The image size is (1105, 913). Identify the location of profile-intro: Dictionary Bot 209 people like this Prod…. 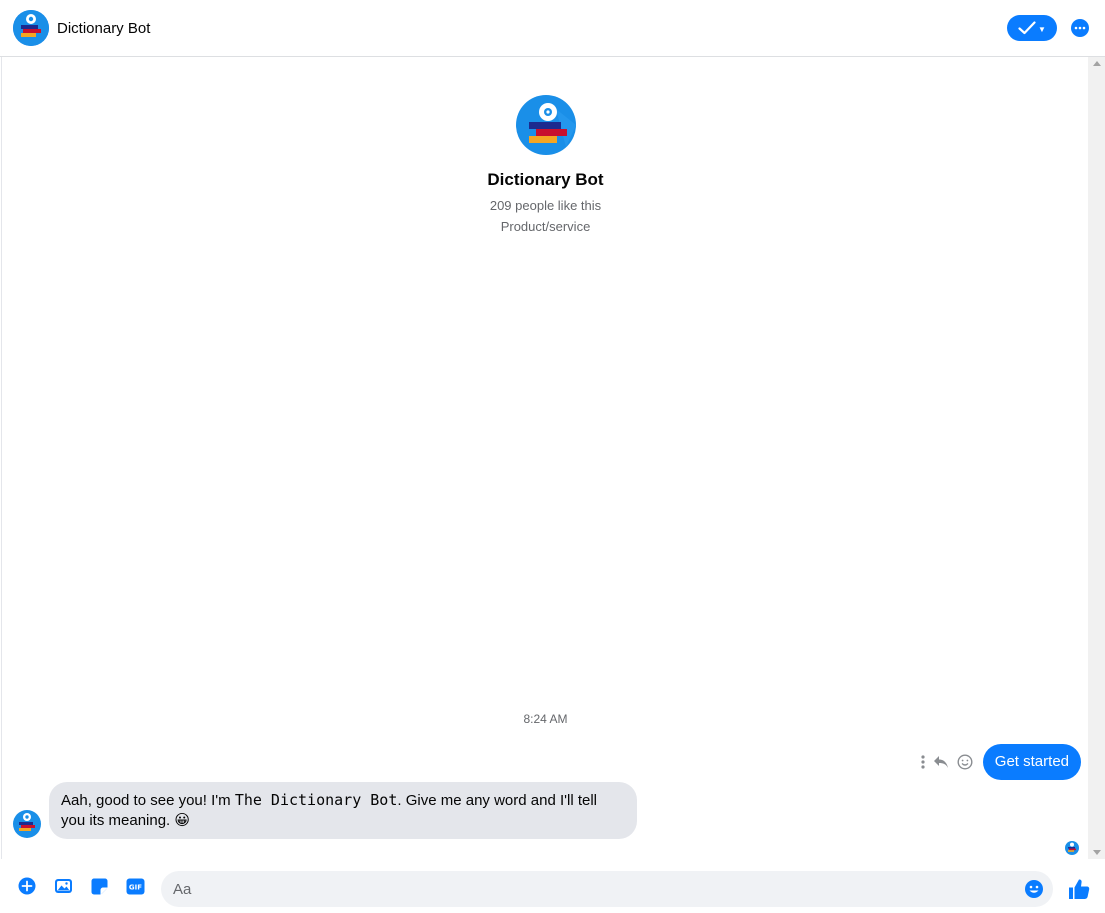
(545, 164).